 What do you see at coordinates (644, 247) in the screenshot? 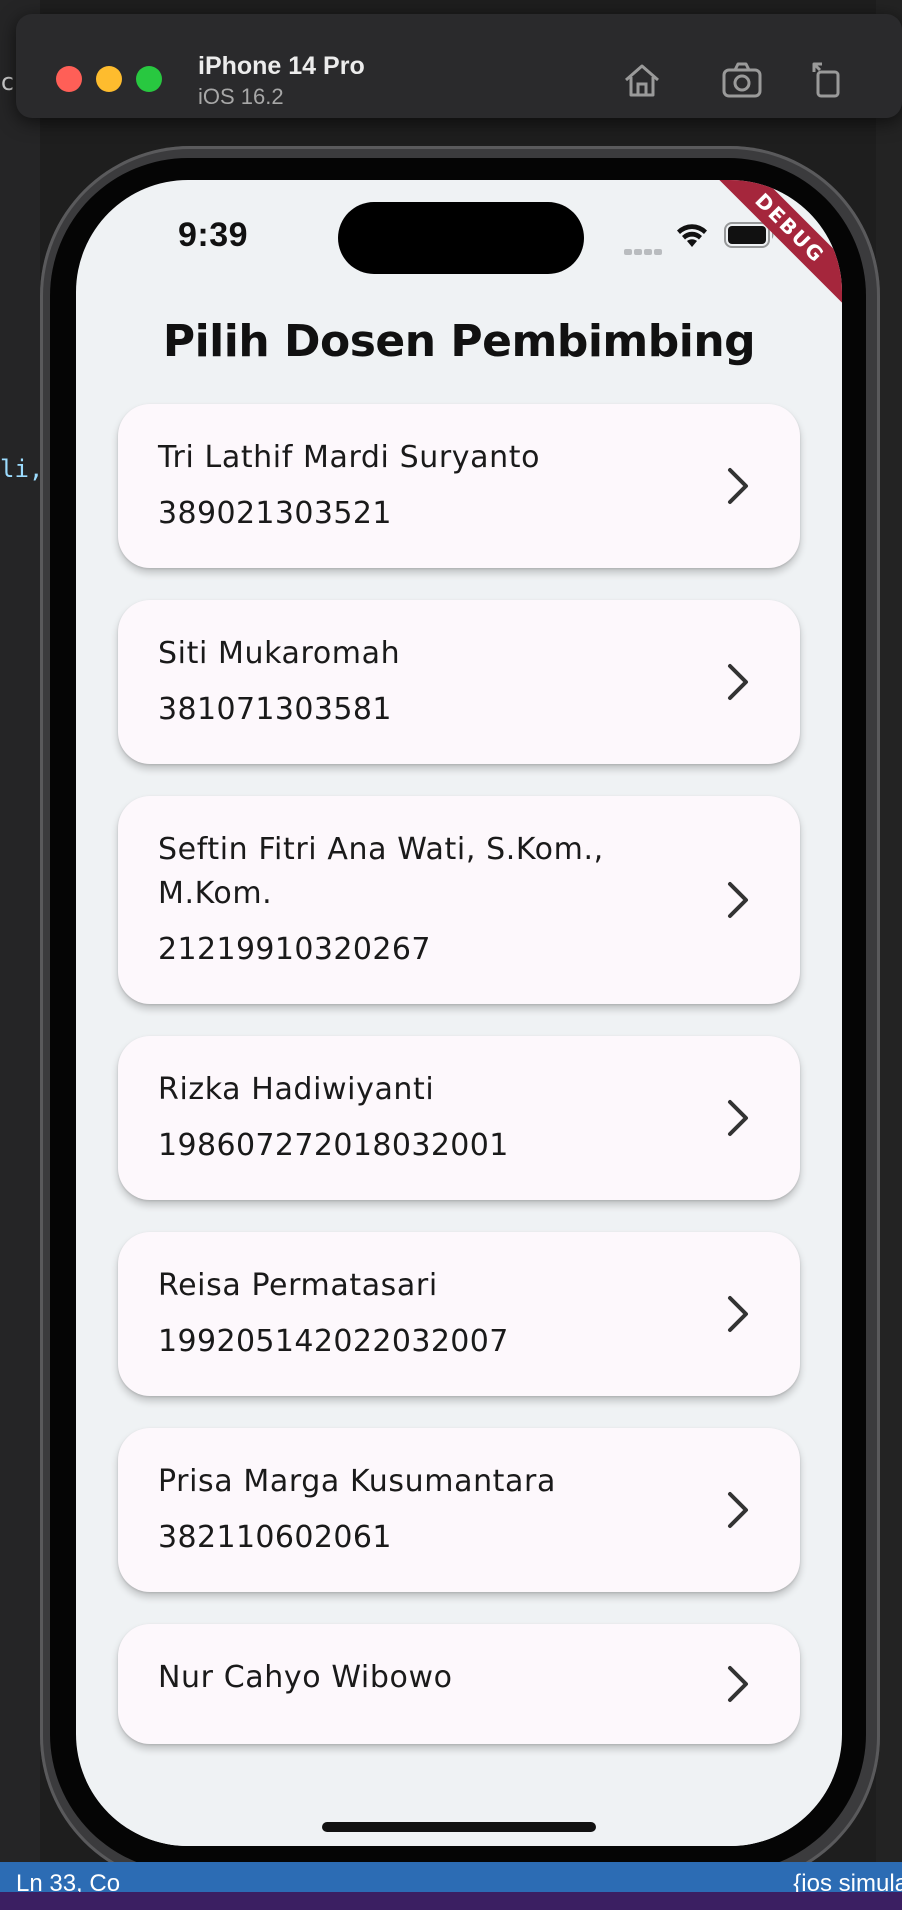
I see `cellular-signal-icon` at bounding box center [644, 247].